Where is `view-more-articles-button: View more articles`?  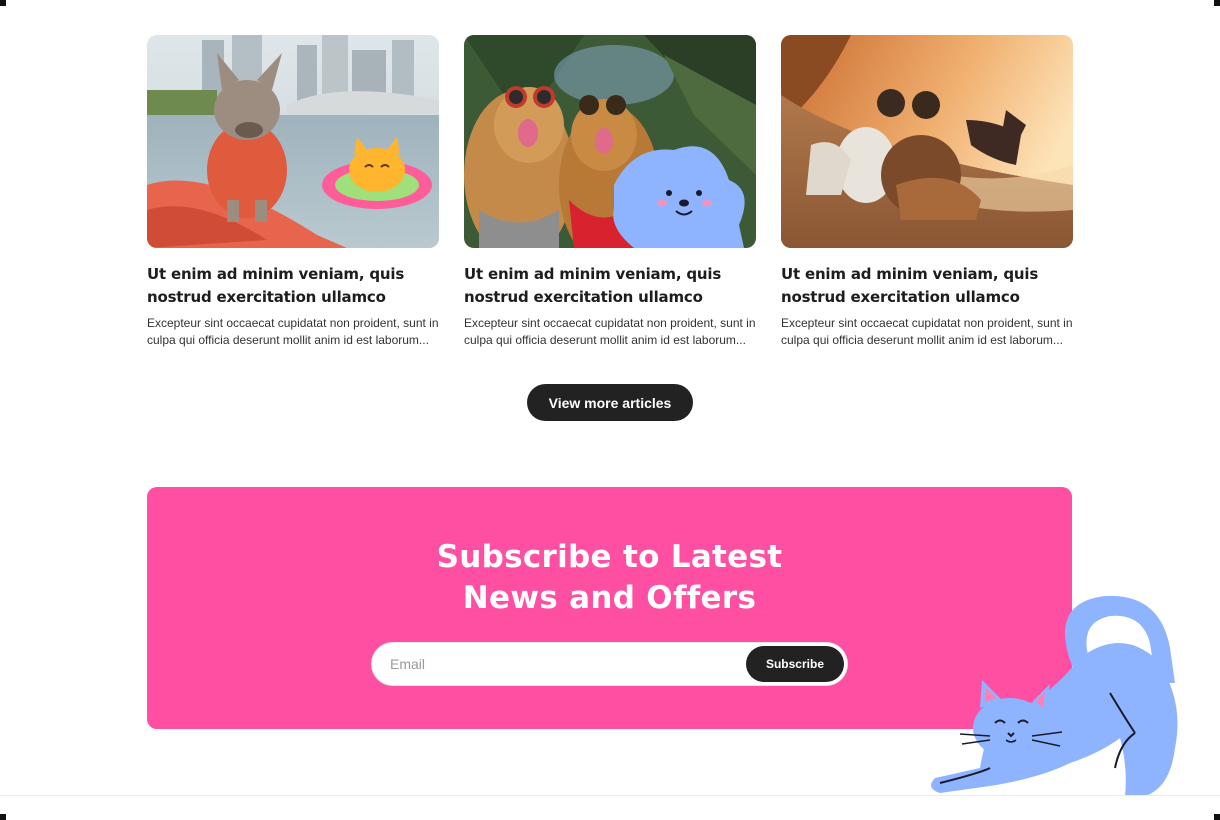 view-more-articles-button: View more articles is located at coordinates (610, 402).